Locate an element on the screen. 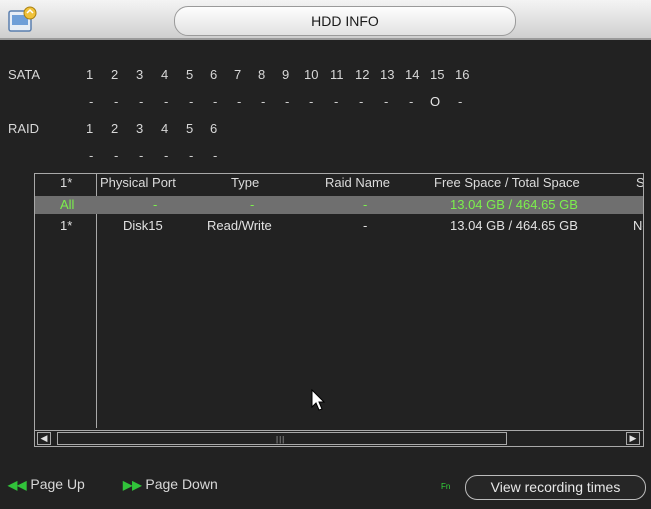 This screenshot has width=651, height=509. sata-port-number: 2 is located at coordinates (115, 74).